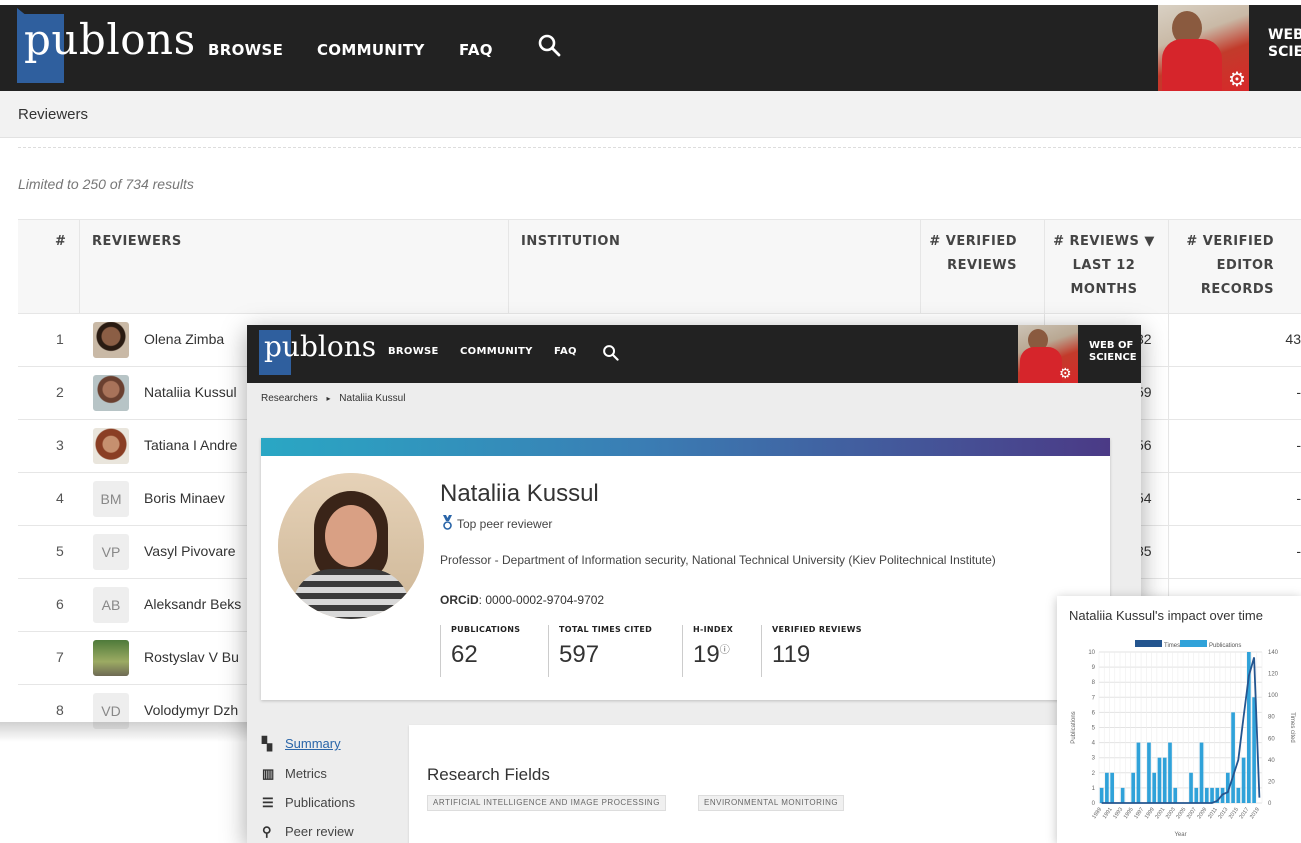 This screenshot has width=1301, height=843. I want to click on row-number: 1, so click(60, 339).